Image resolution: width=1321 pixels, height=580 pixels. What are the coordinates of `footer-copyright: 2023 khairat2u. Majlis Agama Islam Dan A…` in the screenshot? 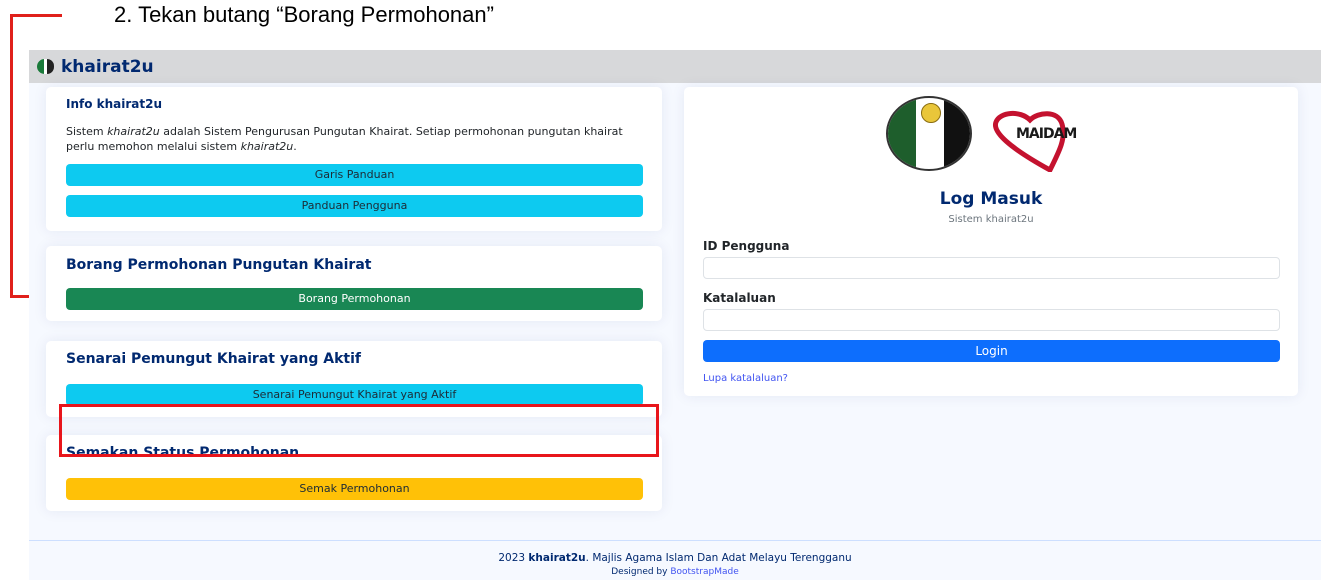 It's located at (675, 558).